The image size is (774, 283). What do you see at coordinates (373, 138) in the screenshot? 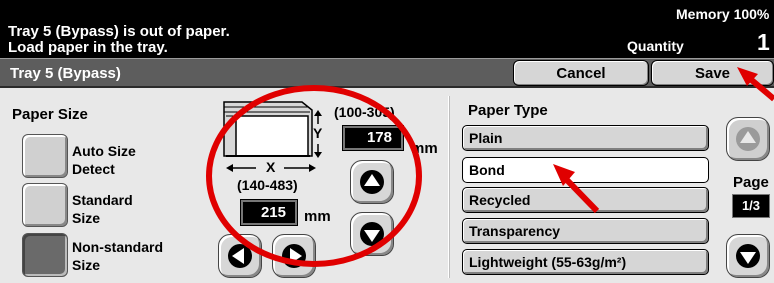
I see `y-value-field: 178` at bounding box center [373, 138].